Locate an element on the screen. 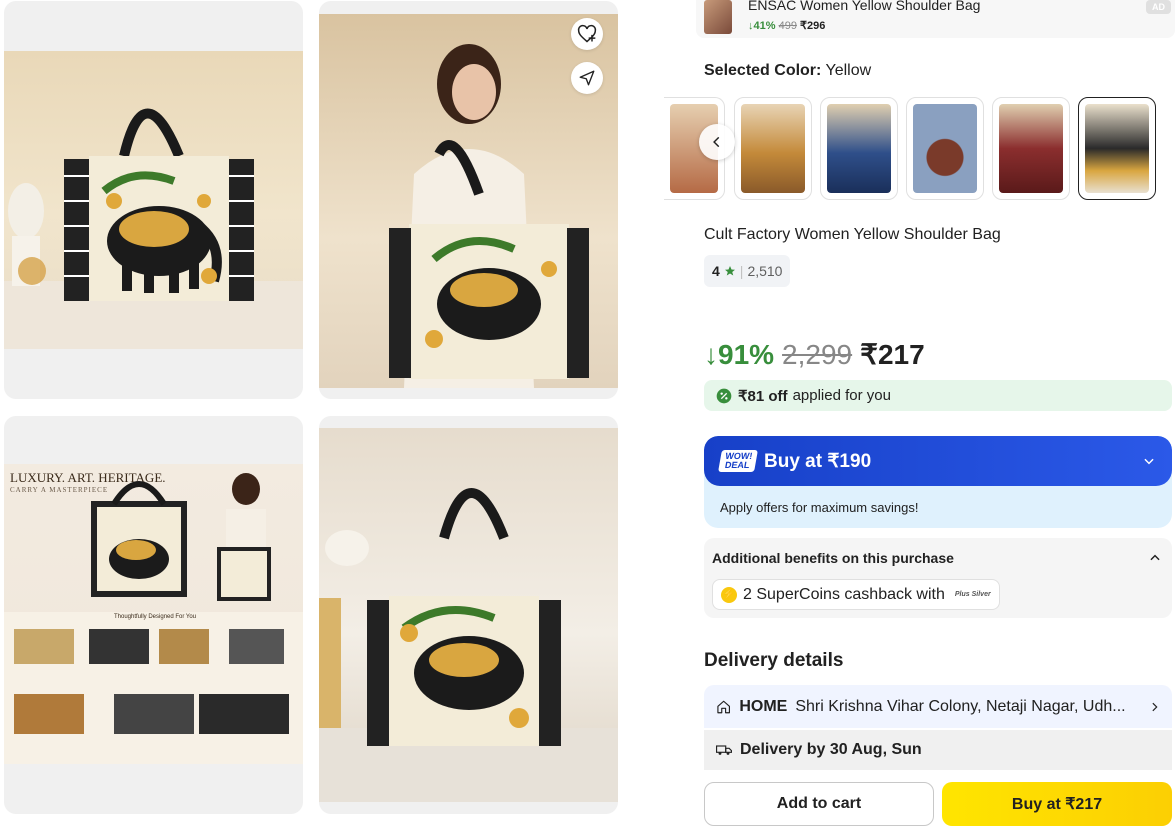 The height and width of the screenshot is (829, 1175). offer-amount: ₹81 off is located at coordinates (763, 396).